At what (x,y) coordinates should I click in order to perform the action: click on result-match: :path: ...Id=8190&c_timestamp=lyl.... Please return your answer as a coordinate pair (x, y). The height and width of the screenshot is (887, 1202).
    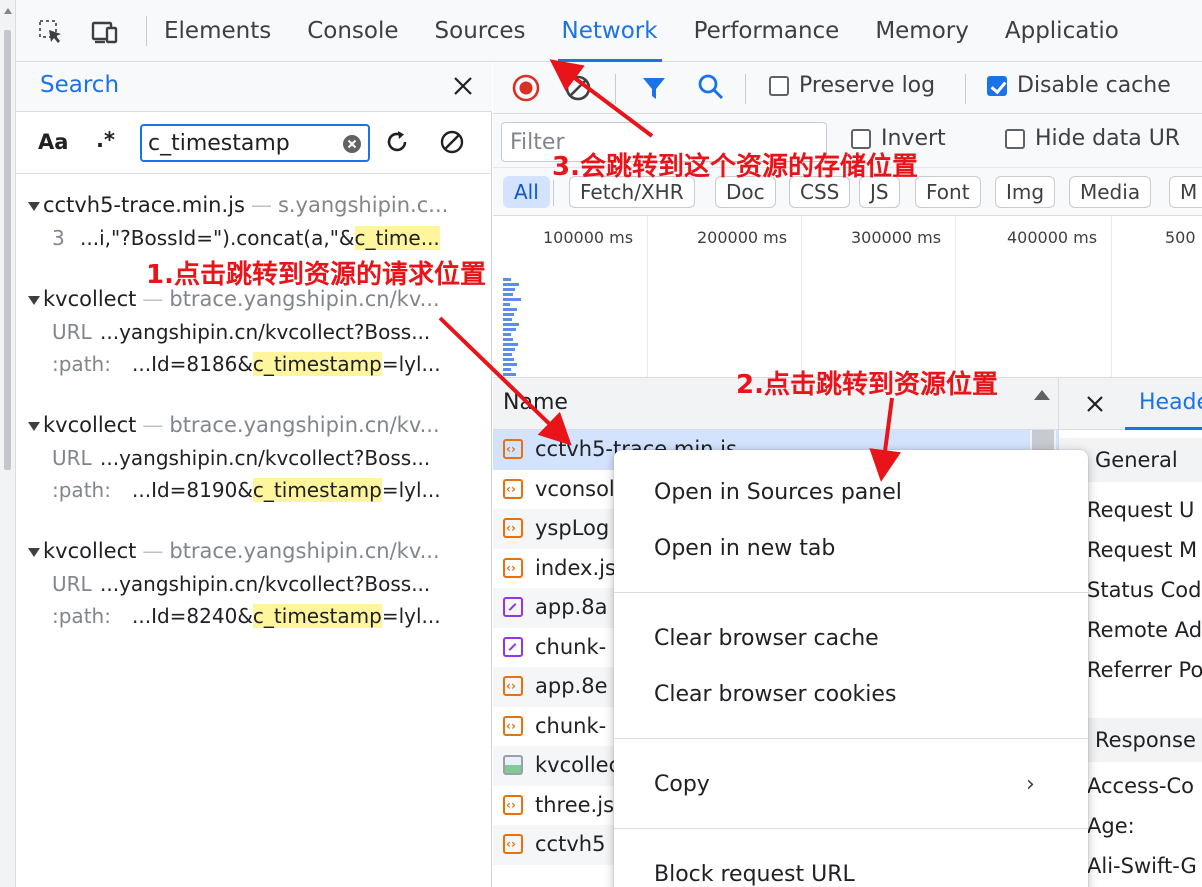
    Looking at the image, I should click on (254, 490).